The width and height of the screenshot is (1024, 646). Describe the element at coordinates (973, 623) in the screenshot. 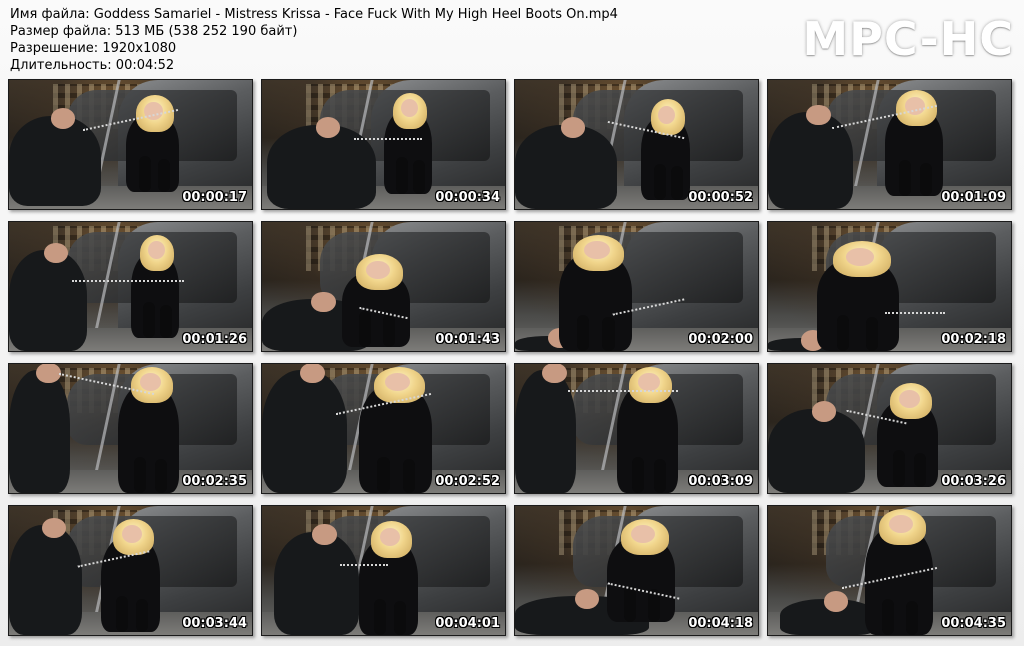

I see `thumbnail-timecode: 00:04:35` at that location.